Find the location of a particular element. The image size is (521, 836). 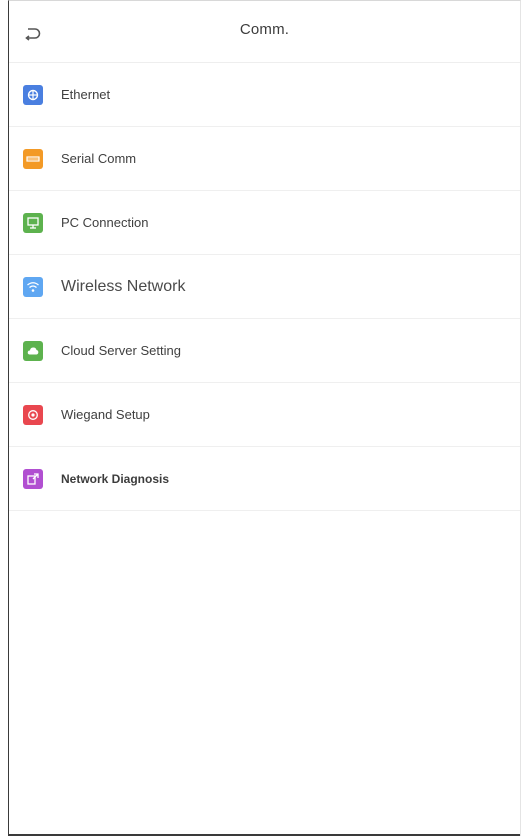

ethernet-icon is located at coordinates (33, 94).